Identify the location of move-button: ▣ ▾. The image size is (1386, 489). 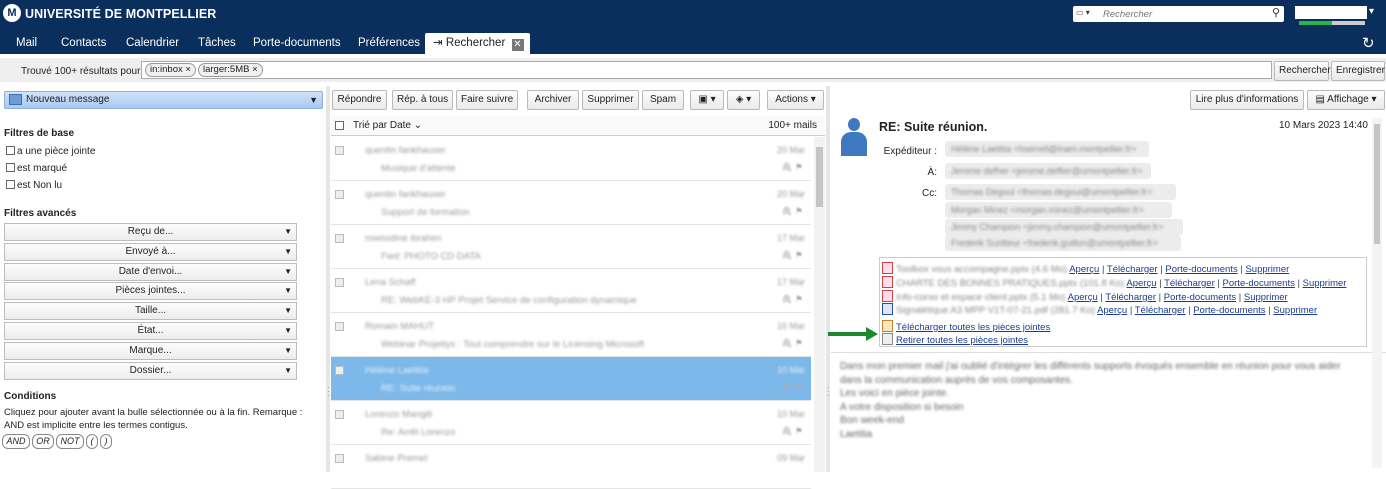
(707, 100).